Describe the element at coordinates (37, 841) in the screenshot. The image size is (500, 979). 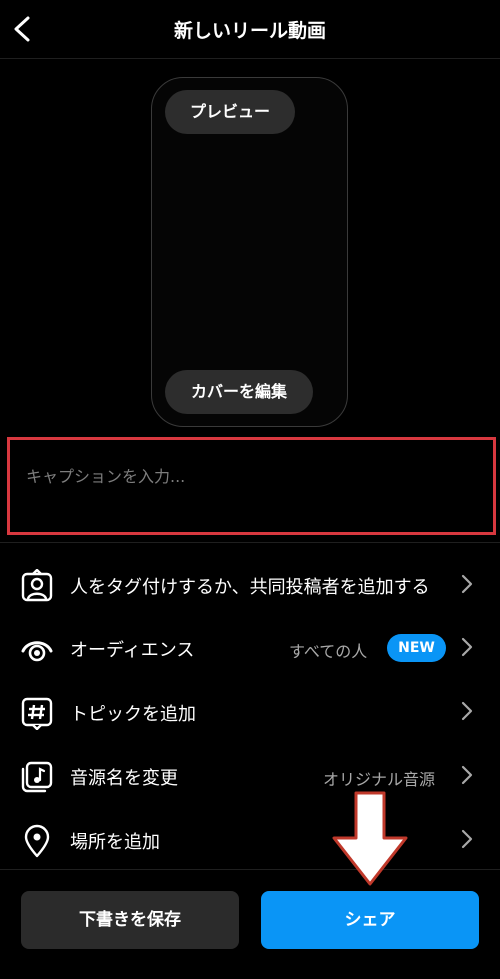
I see `location-pin-icon` at that location.